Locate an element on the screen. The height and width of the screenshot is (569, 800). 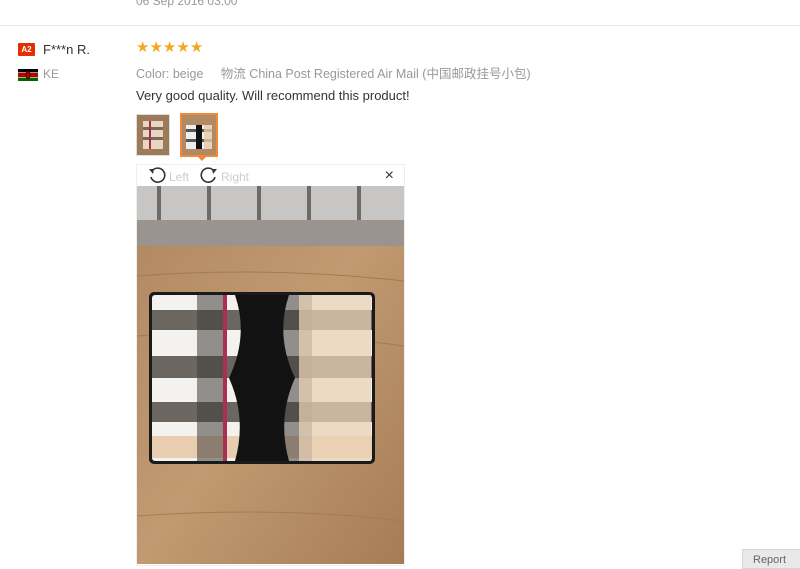
reviewer-country: KE is located at coordinates (51, 74).